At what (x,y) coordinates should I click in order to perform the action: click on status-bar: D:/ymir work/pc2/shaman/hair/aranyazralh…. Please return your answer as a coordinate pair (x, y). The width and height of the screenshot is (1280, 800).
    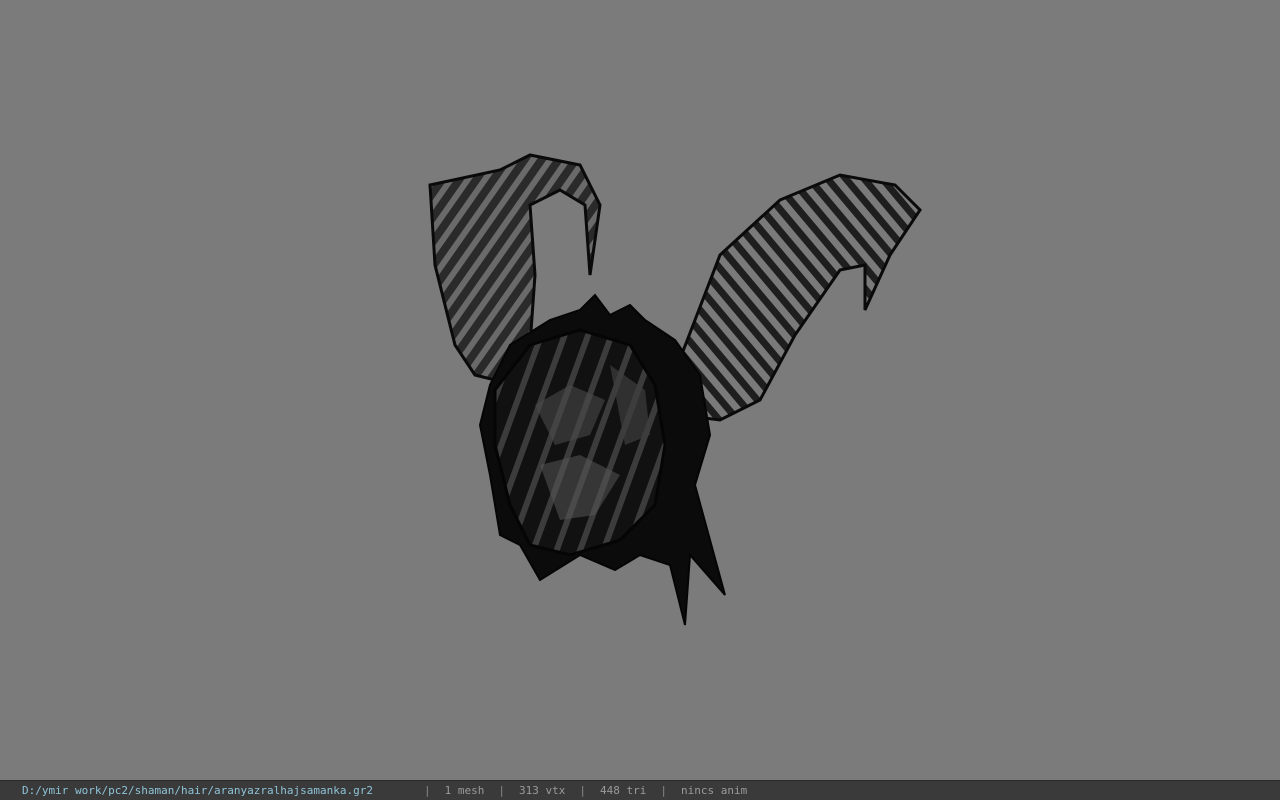
    Looking at the image, I should click on (640, 790).